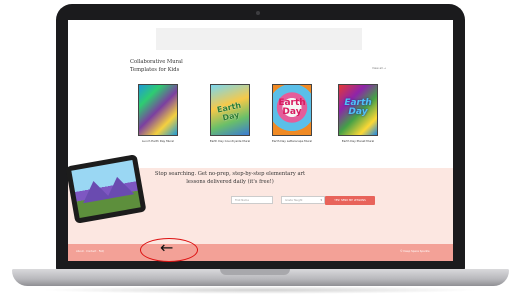 This screenshot has width=509, height=301. Describe the element at coordinates (358, 141) in the screenshot. I see `product-caption: Earth Day Planet Mural` at that location.